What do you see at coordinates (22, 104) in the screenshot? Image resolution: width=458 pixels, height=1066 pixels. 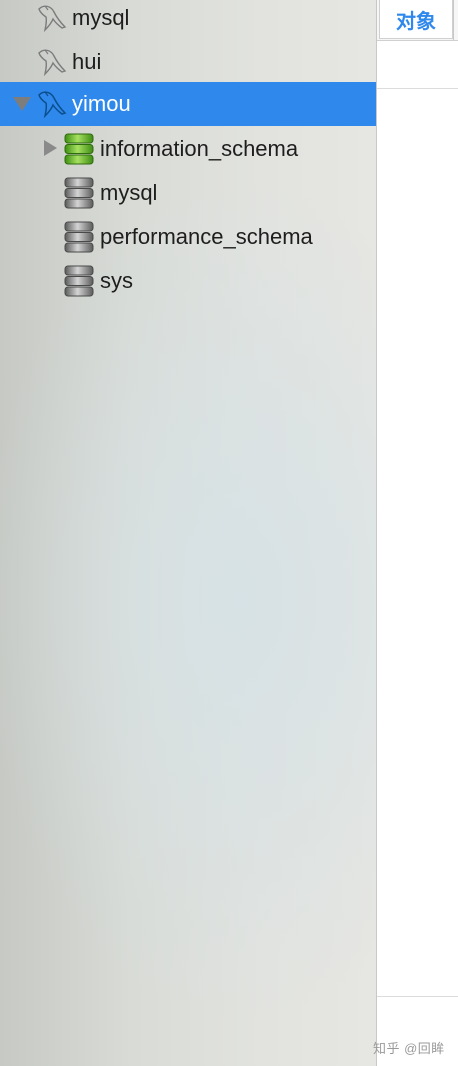 I see `disclosure-expanded-icon` at bounding box center [22, 104].